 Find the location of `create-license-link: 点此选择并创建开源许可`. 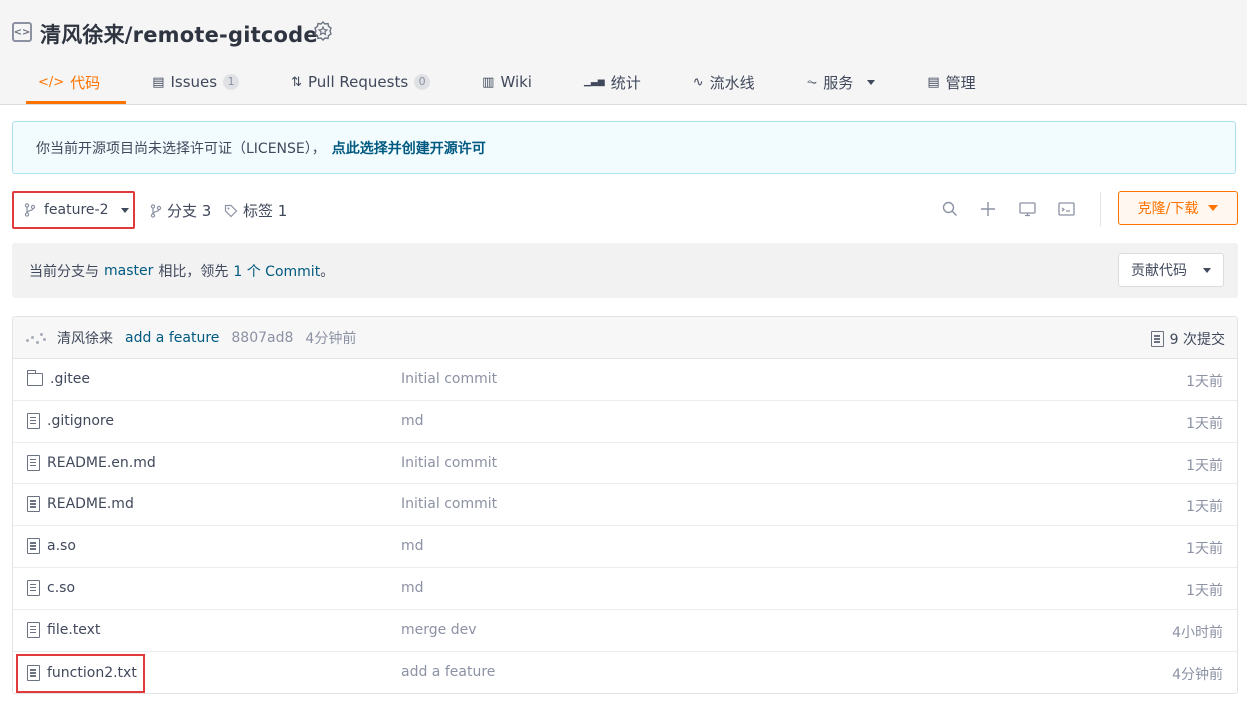

create-license-link: 点此选择并创建开源许可 is located at coordinates (409, 148).